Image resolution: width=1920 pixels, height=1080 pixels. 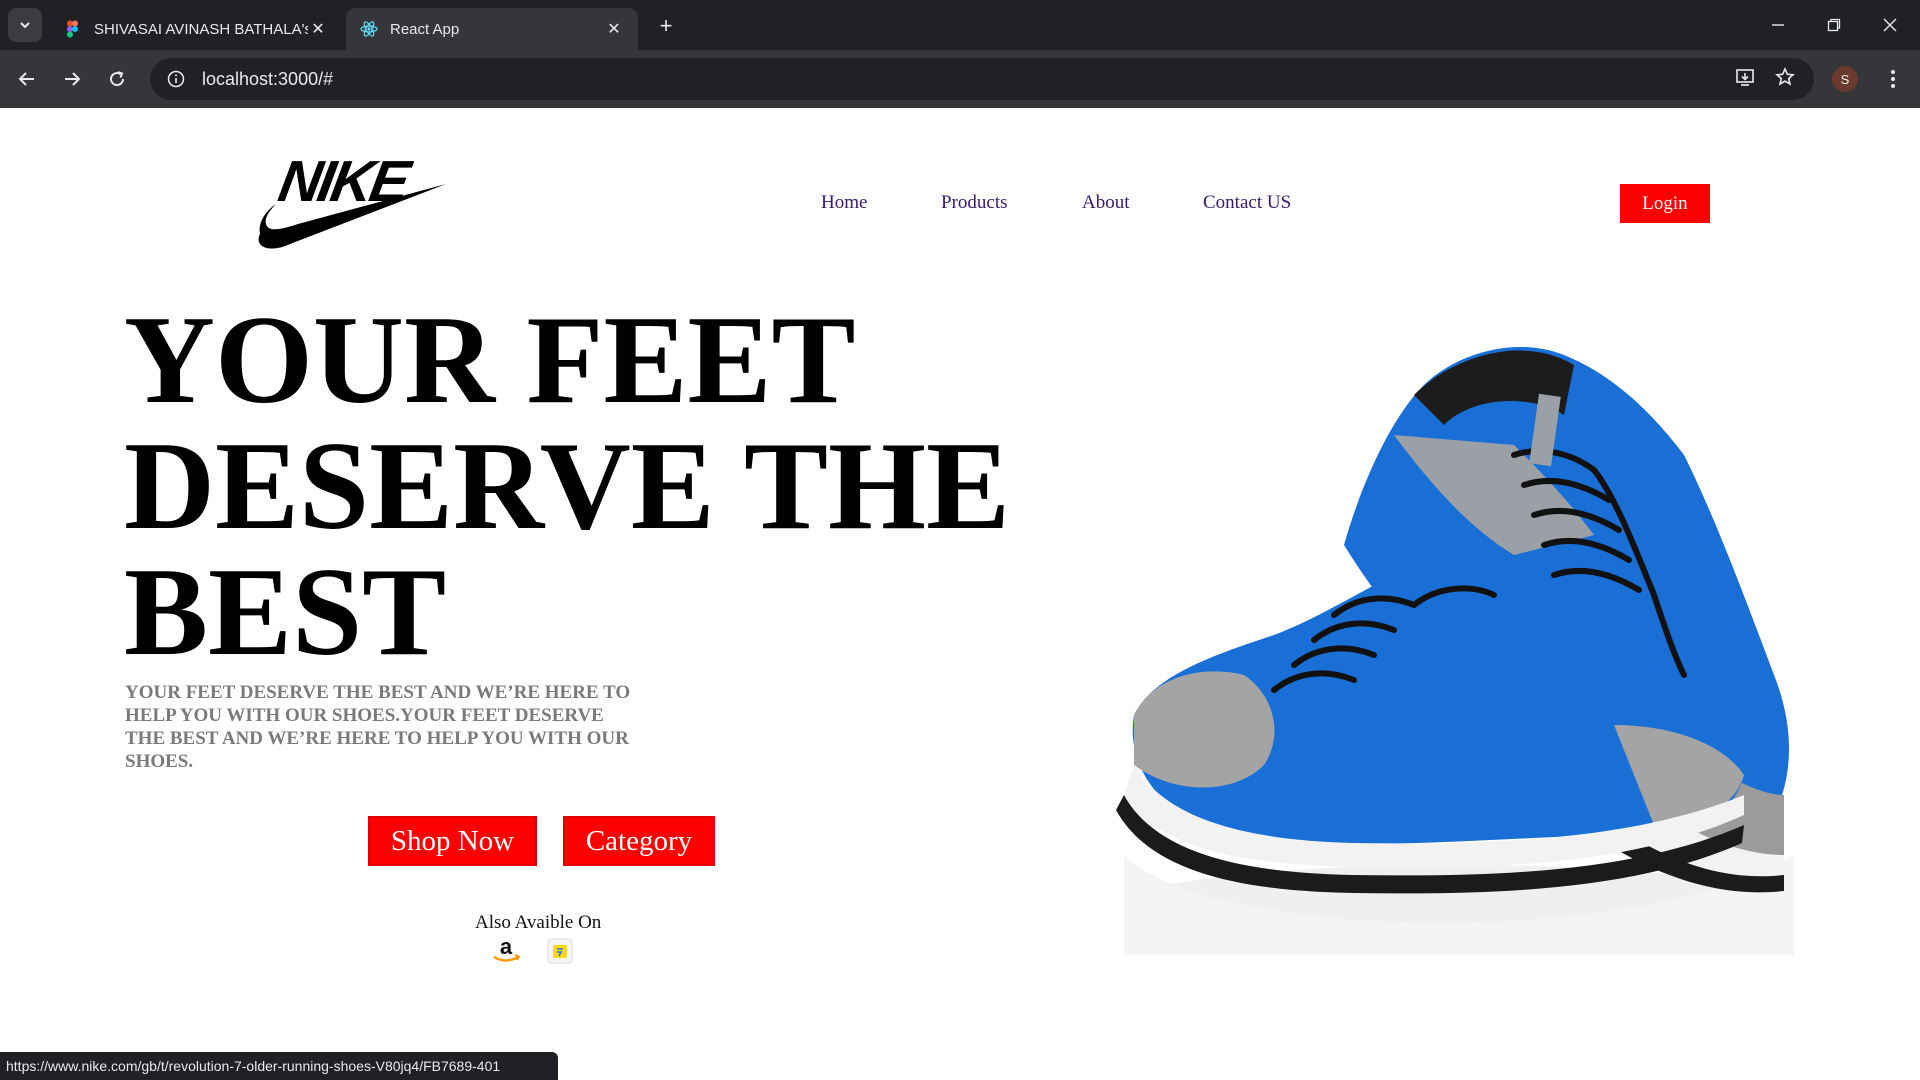 I want to click on tab-figma: SHIVASAI AVINASH BATHALA's ✕, so click(x=196, y=29).